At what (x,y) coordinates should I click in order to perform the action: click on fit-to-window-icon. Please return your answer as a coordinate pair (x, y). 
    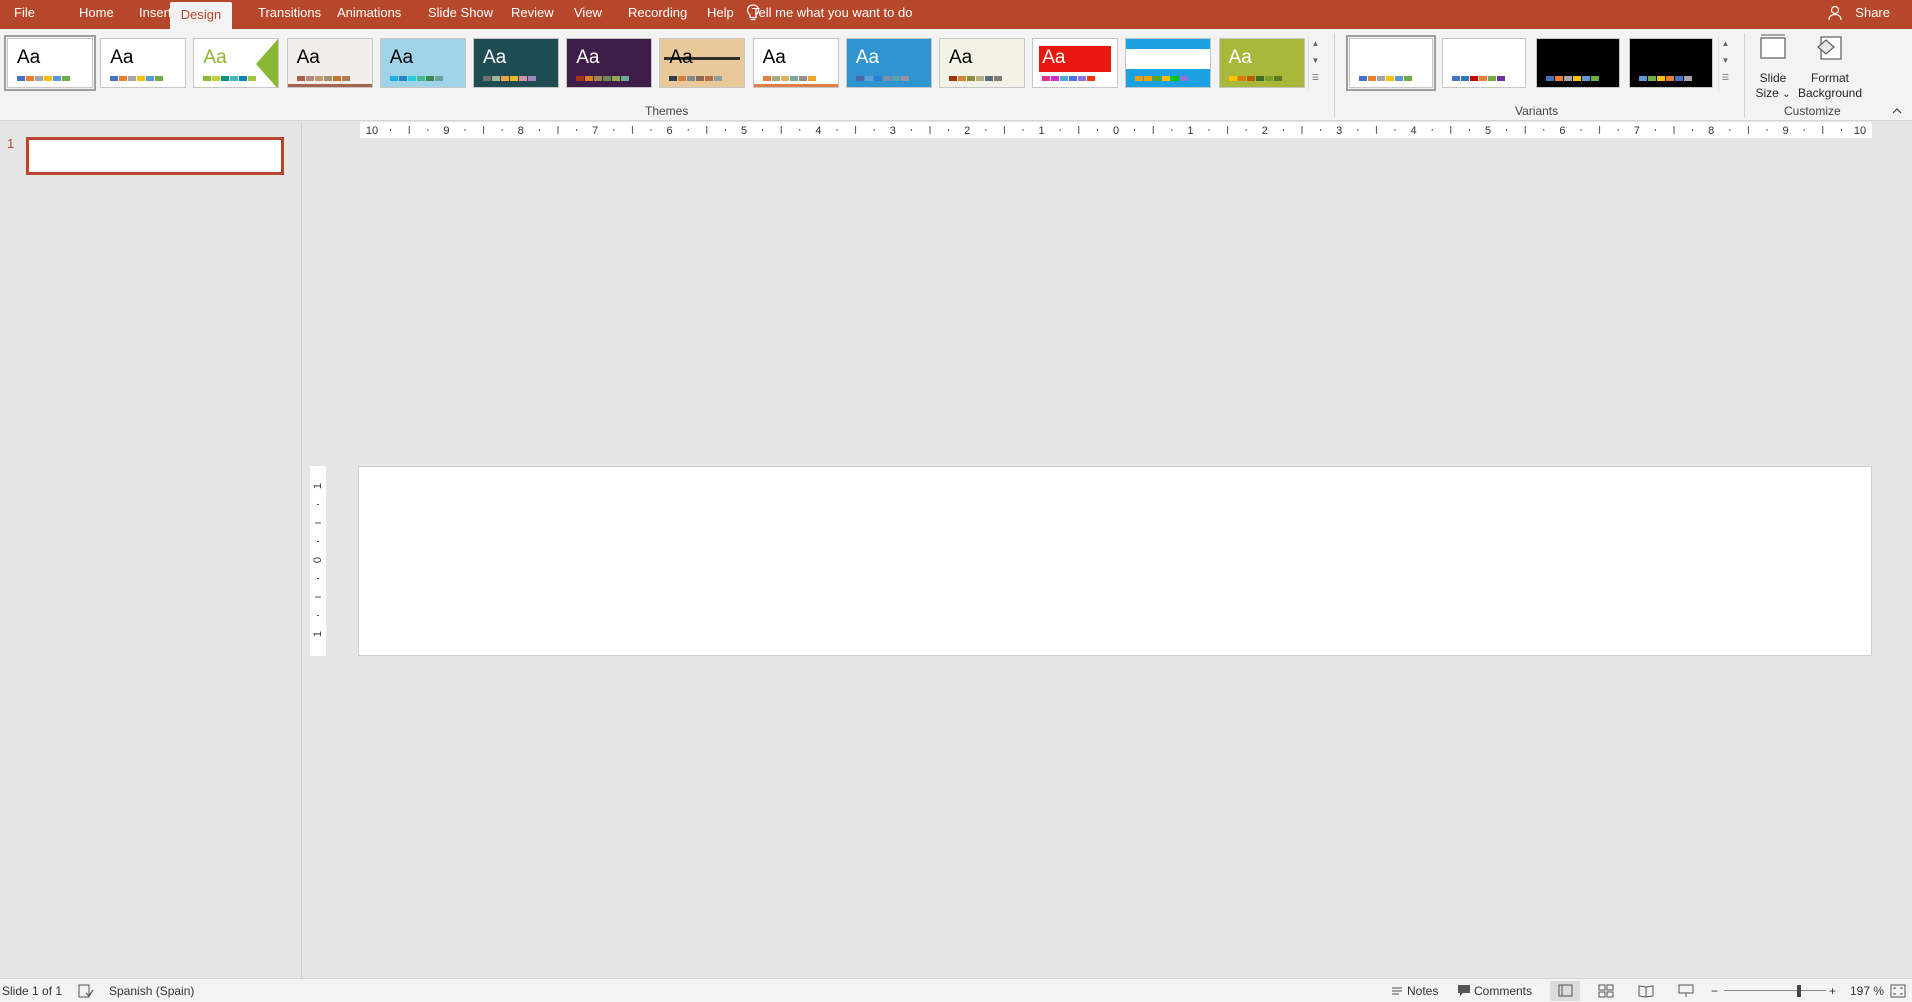
    Looking at the image, I should click on (1898, 991).